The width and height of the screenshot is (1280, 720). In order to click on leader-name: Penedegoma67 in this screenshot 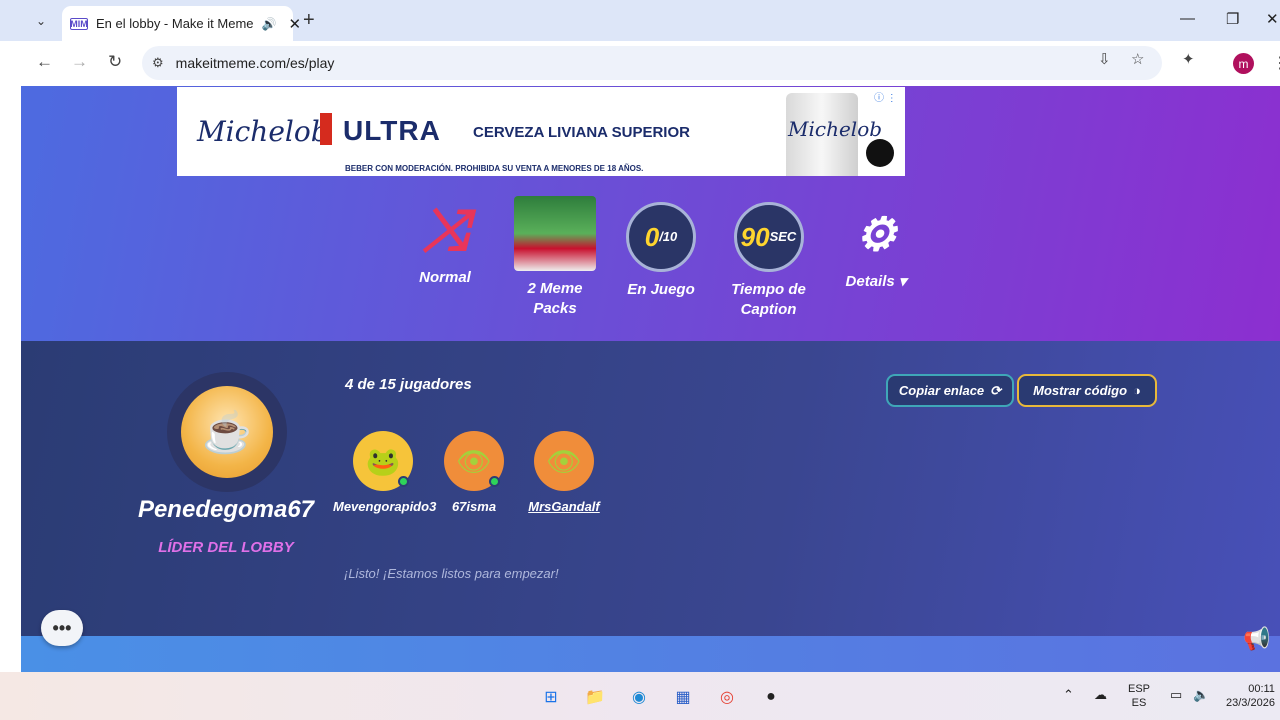, I will do `click(226, 509)`.